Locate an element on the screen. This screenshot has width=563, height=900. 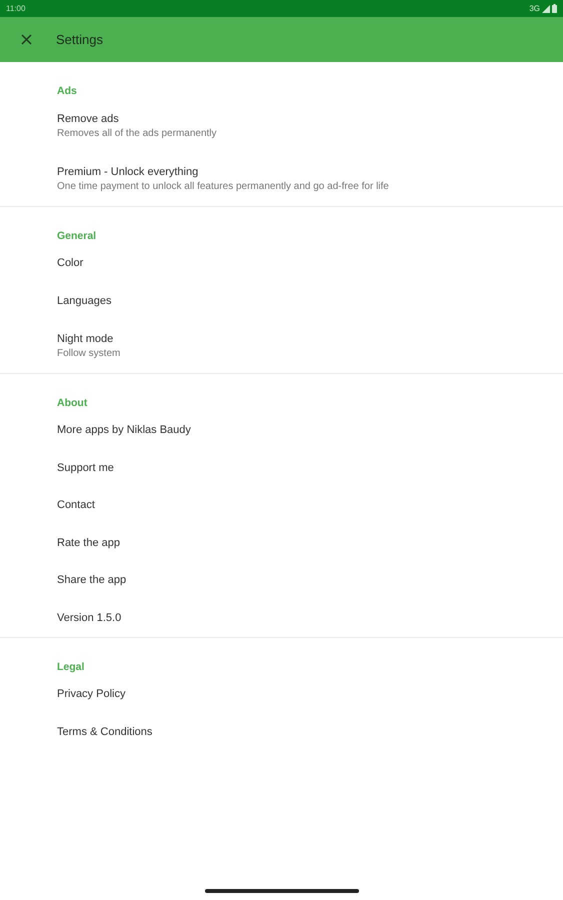
section-header: Legal is located at coordinates (70, 667).